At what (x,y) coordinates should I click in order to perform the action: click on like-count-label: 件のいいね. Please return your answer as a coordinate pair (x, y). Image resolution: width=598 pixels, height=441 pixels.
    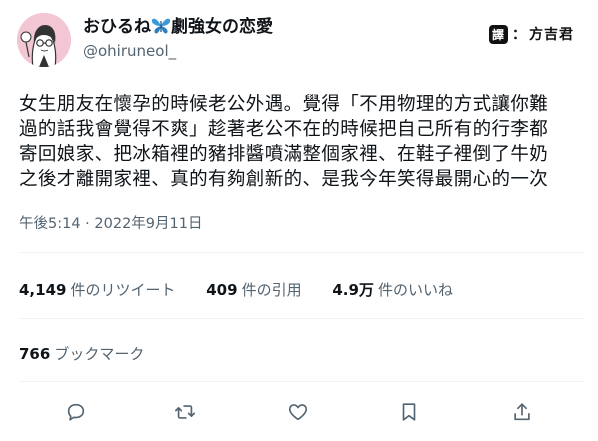
    Looking at the image, I should click on (415, 290).